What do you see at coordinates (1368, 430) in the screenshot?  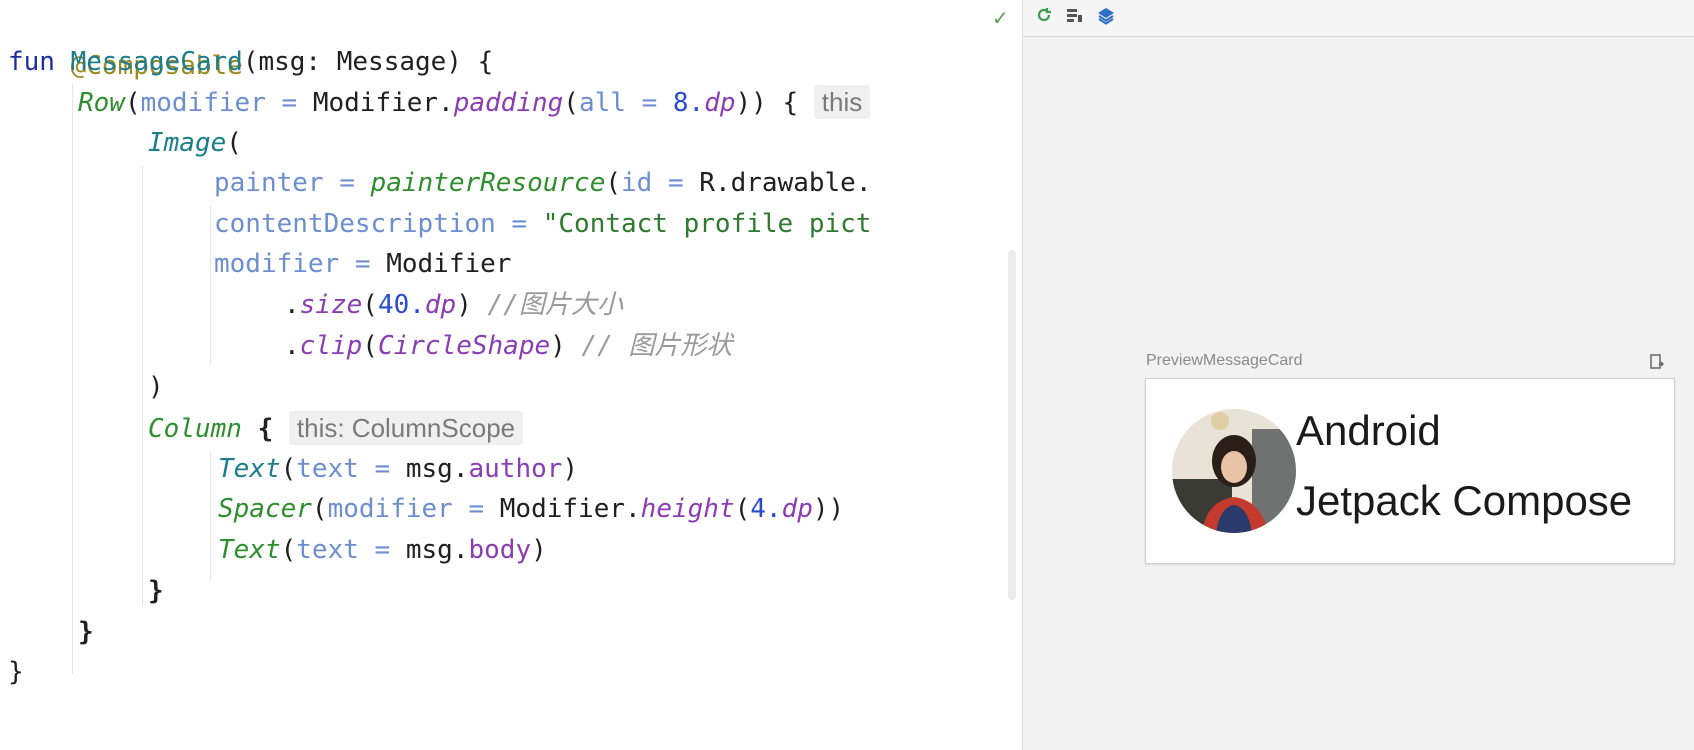 I see `message-author: Android` at bounding box center [1368, 430].